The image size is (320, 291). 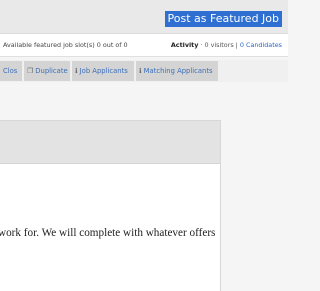 I want to click on post-featured-job-button: Post as Featured Job, so click(x=223, y=19).